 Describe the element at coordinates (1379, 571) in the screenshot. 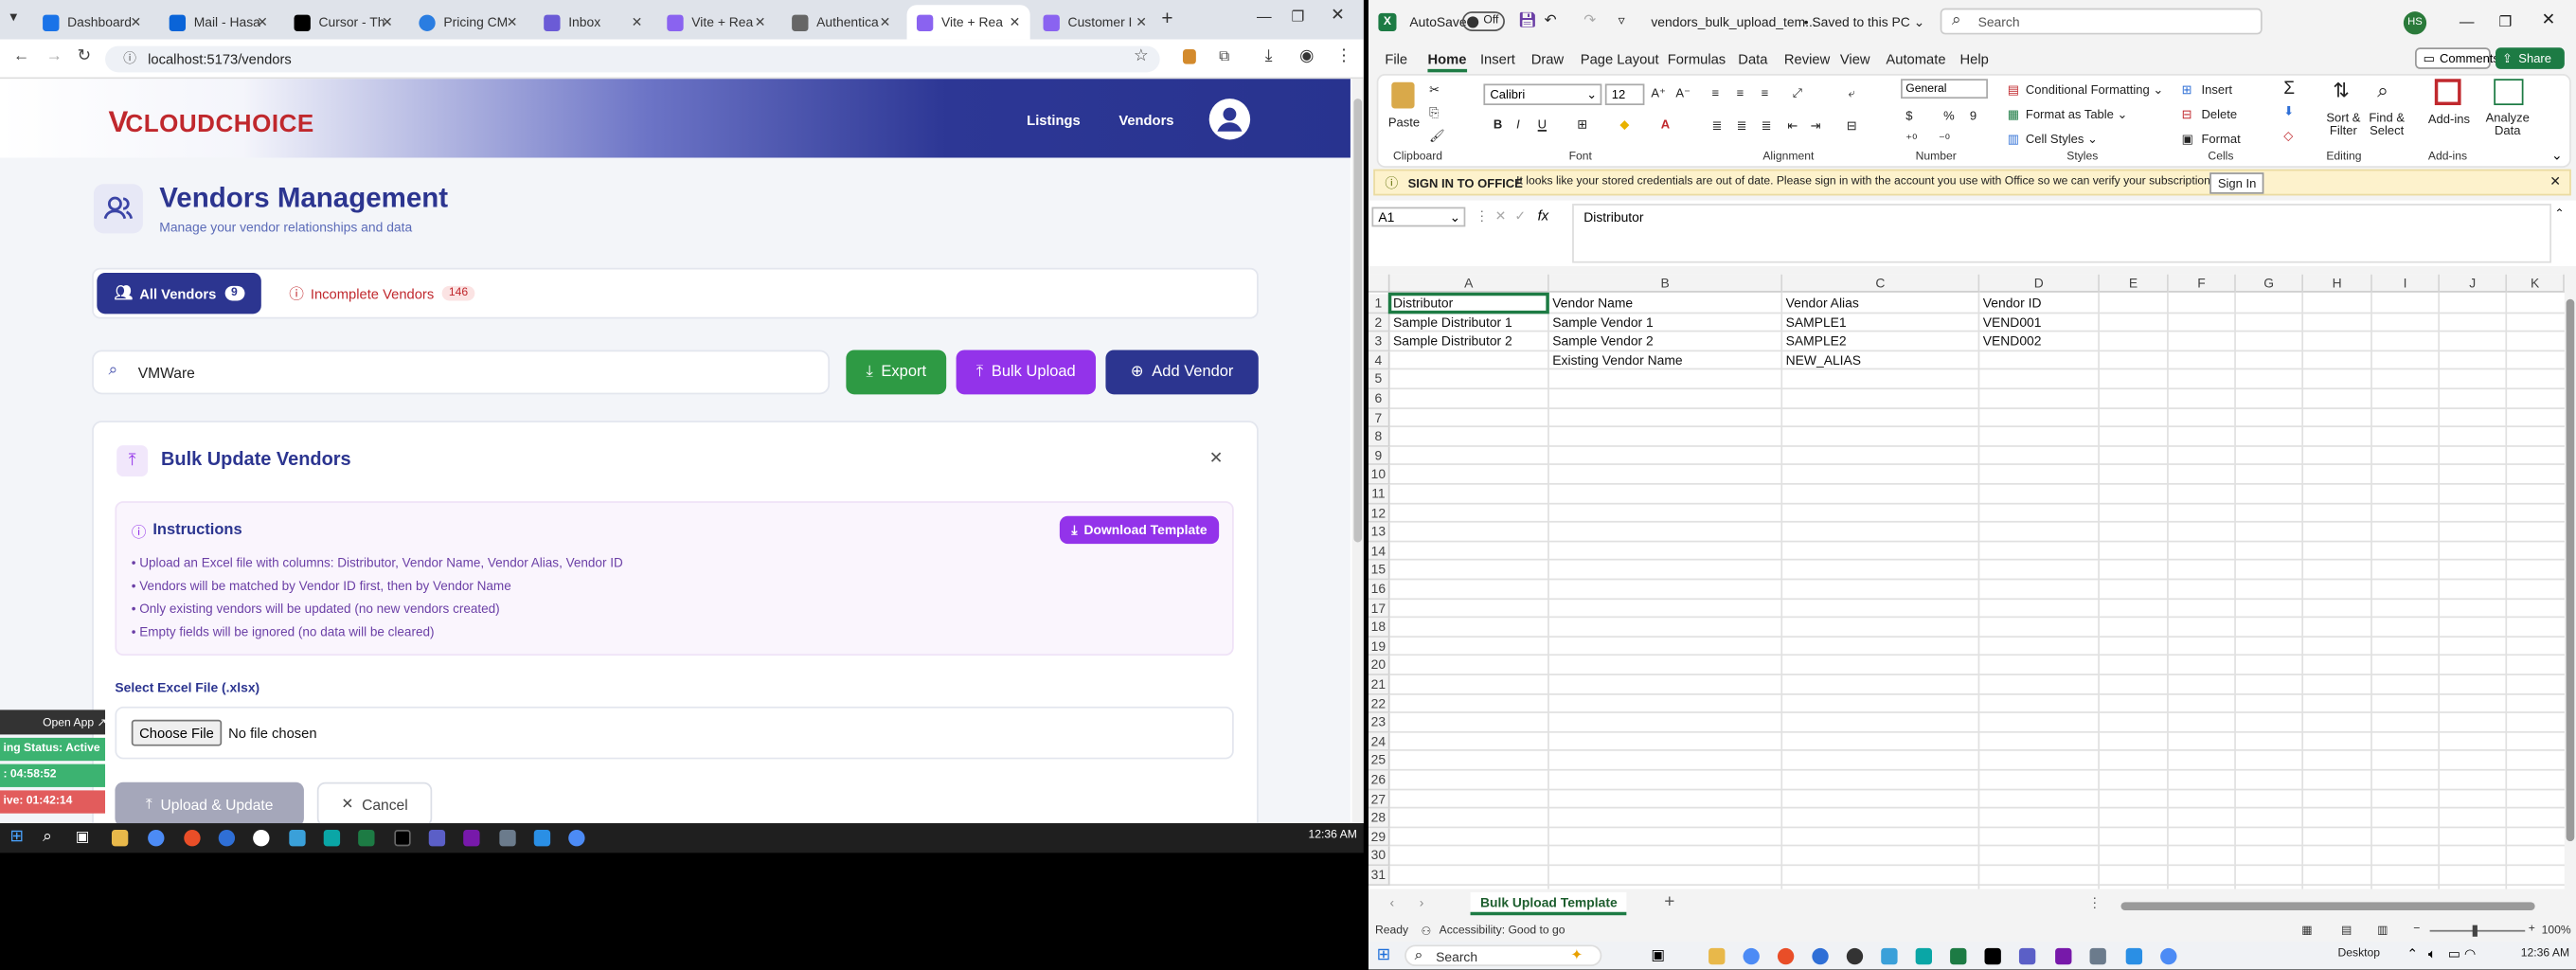

I see `row-header-15: 15` at that location.